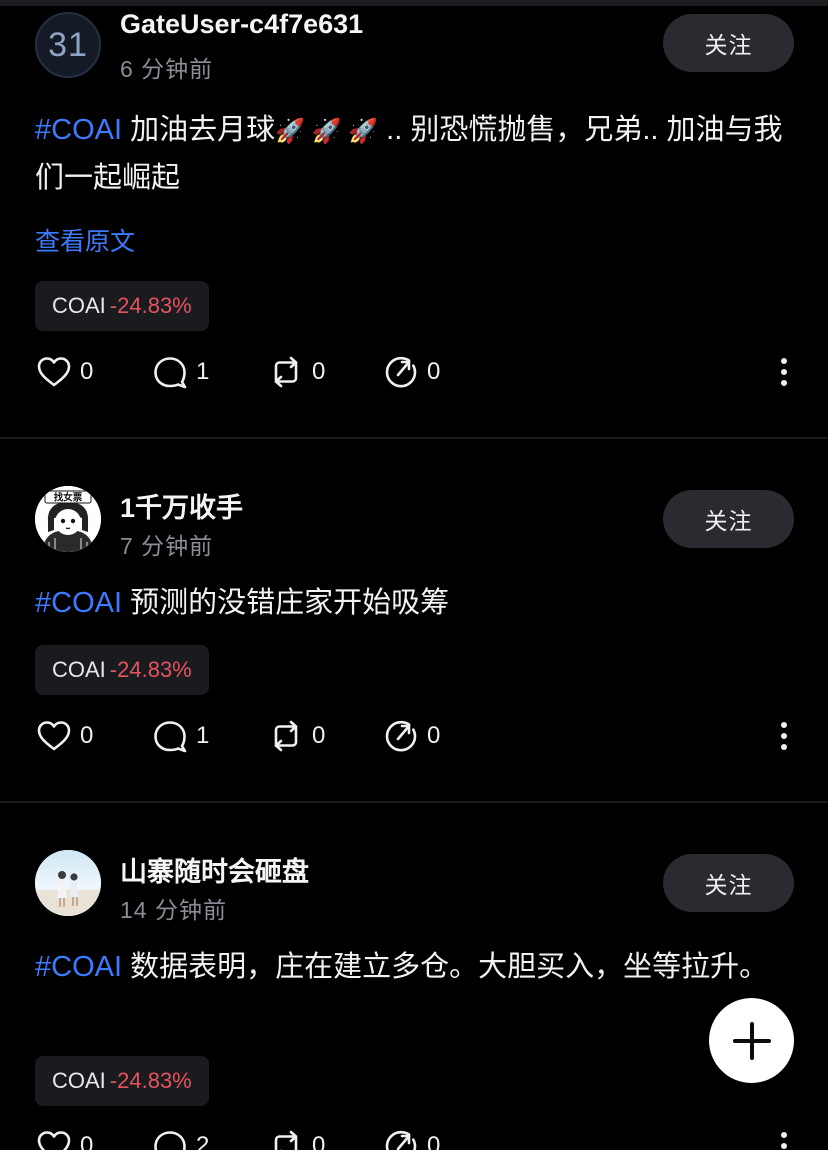 This screenshot has height=1150, width=828. I want to click on post-text-segment: 数据表明，庄在建立多仓。大胆买入，坐等拉升。, so click(449, 967).